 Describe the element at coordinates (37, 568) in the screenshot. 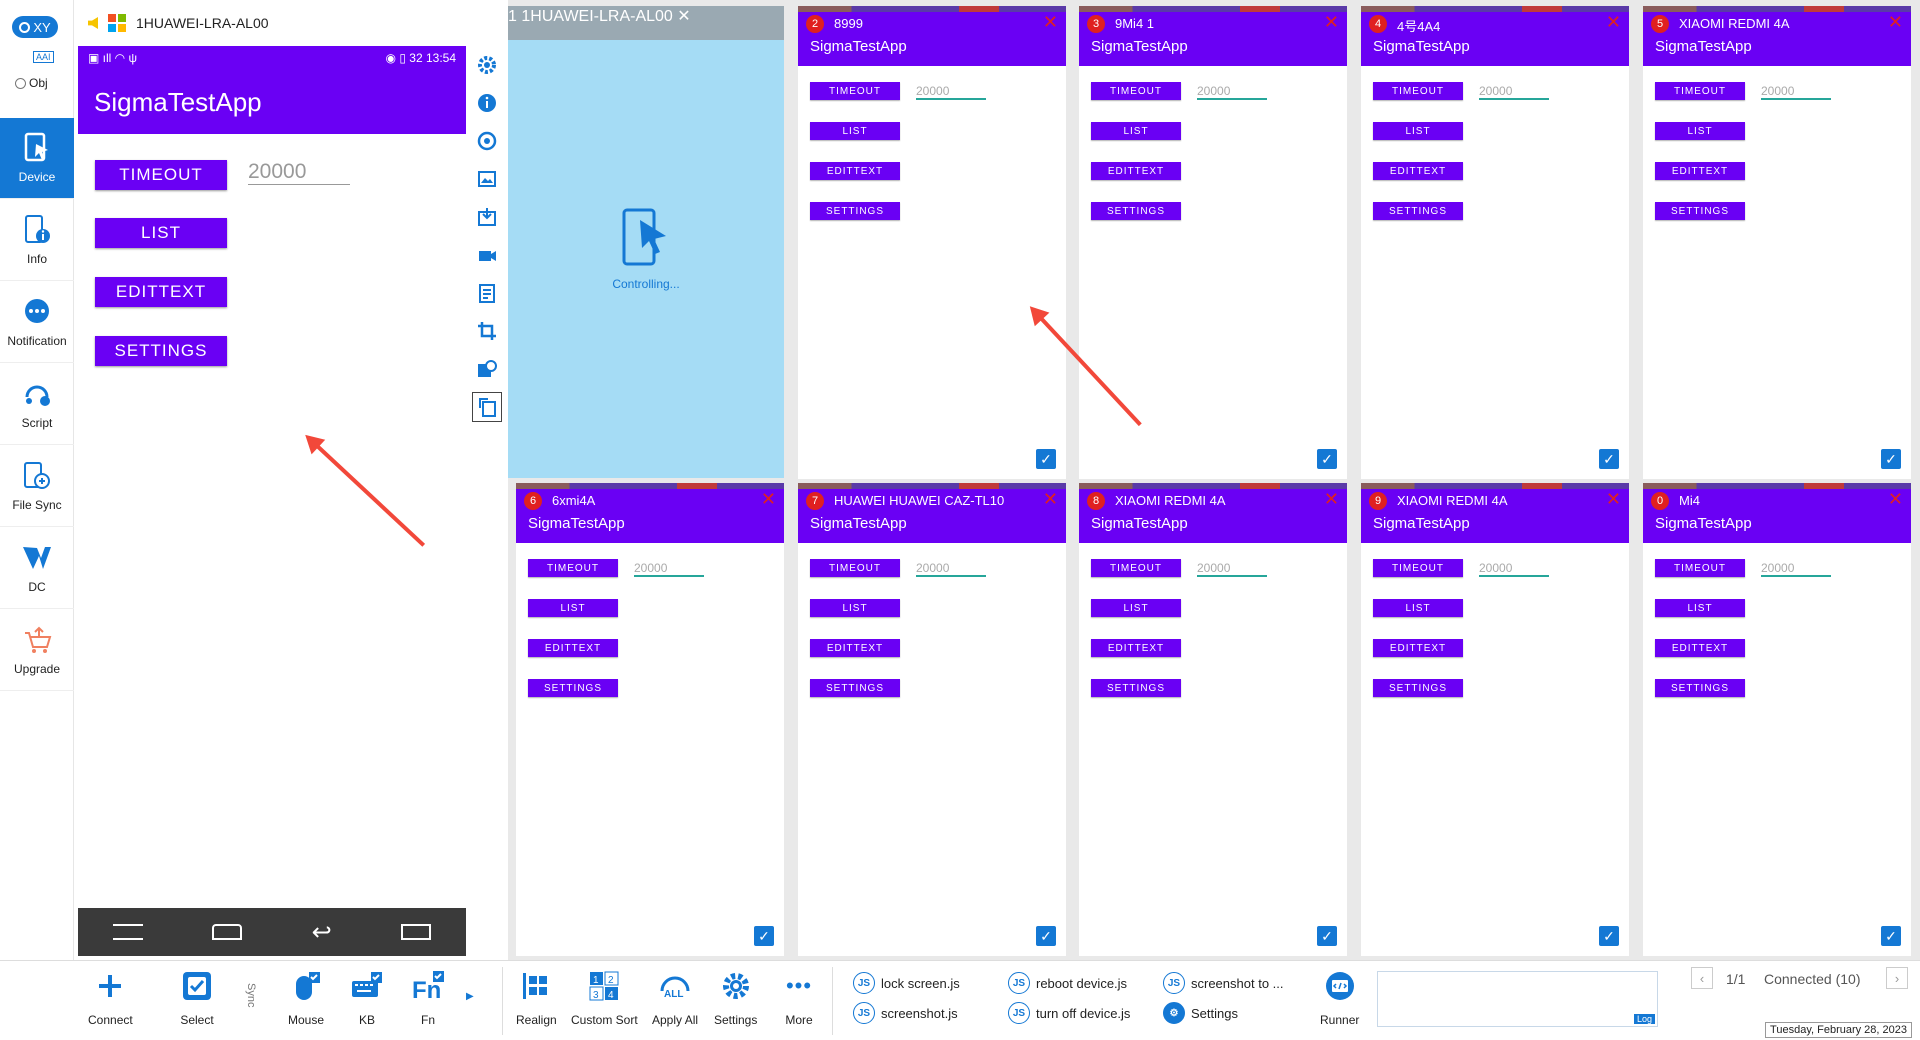

I see `nav-dc: DC` at that location.